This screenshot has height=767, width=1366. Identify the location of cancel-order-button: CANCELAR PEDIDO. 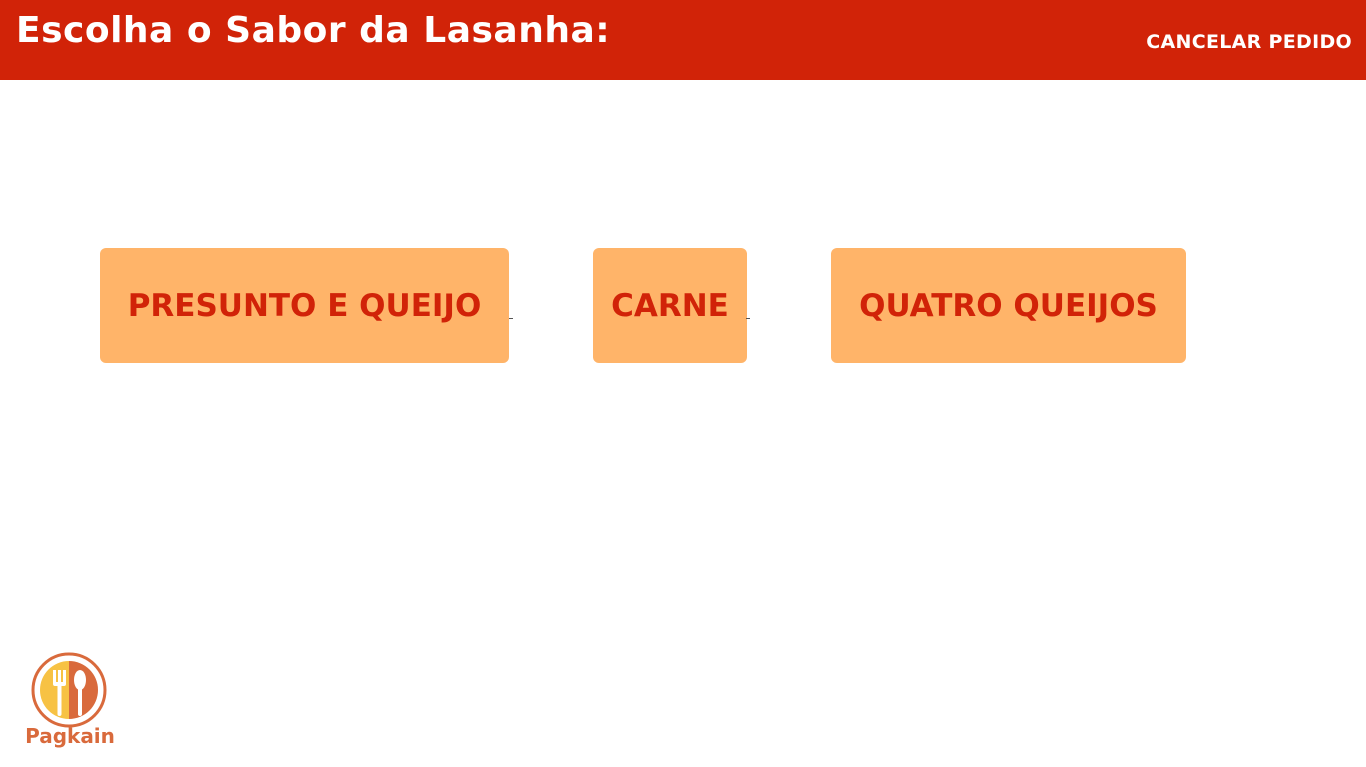
(1249, 42).